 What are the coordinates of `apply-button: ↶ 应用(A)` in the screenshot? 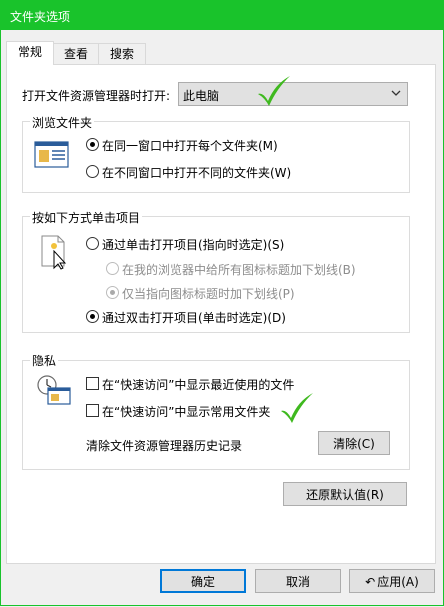 It's located at (392, 581).